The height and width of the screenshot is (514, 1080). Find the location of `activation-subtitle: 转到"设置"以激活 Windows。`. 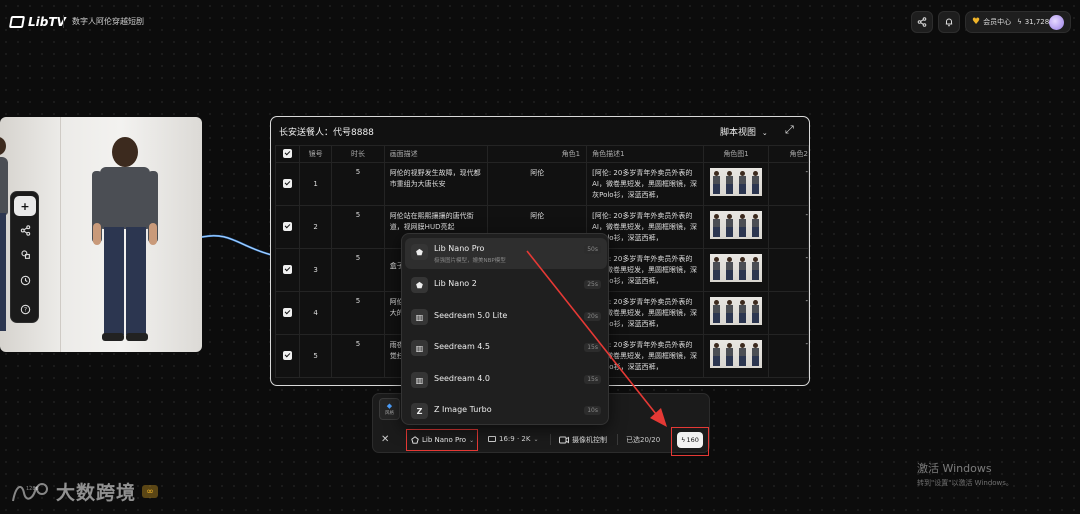

activation-subtitle: 转到"设置"以激活 Windows。 is located at coordinates (965, 483).